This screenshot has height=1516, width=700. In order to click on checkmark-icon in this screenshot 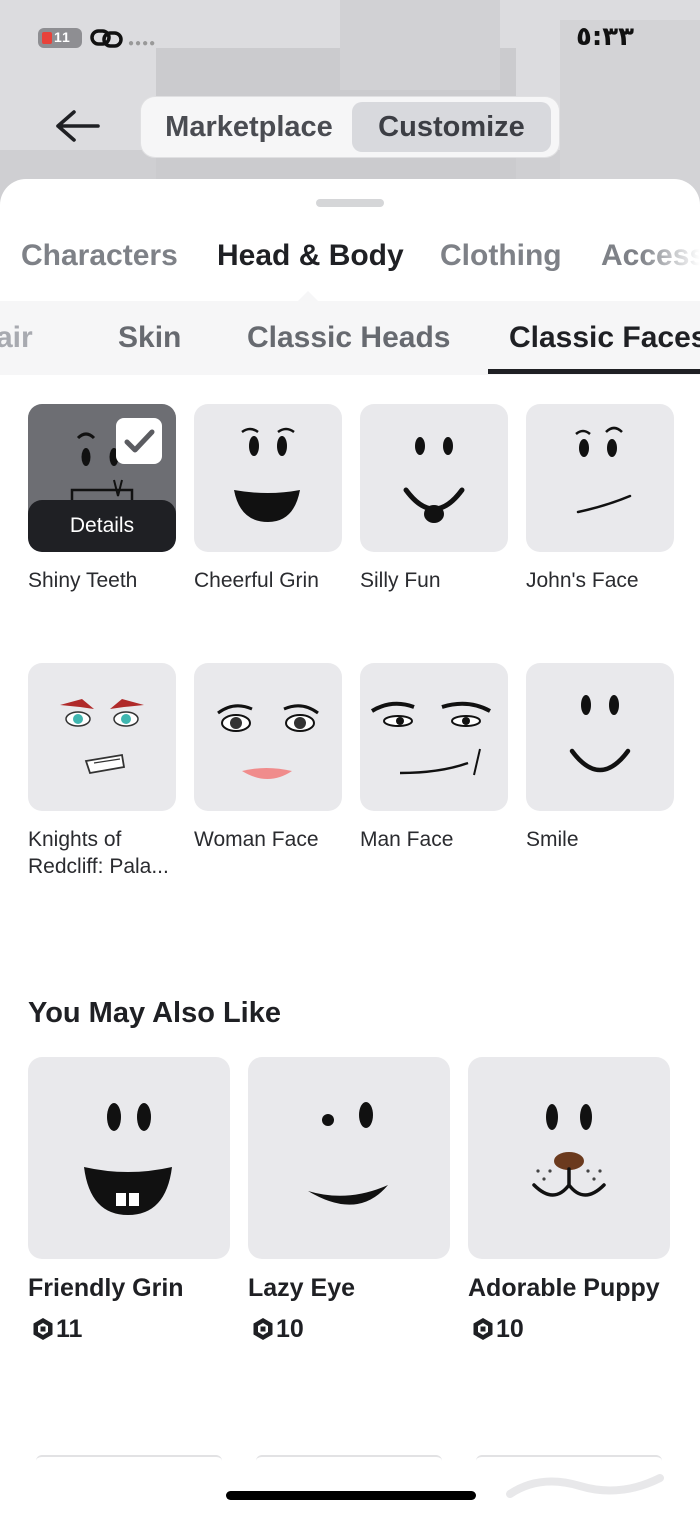, I will do `click(139, 441)`.